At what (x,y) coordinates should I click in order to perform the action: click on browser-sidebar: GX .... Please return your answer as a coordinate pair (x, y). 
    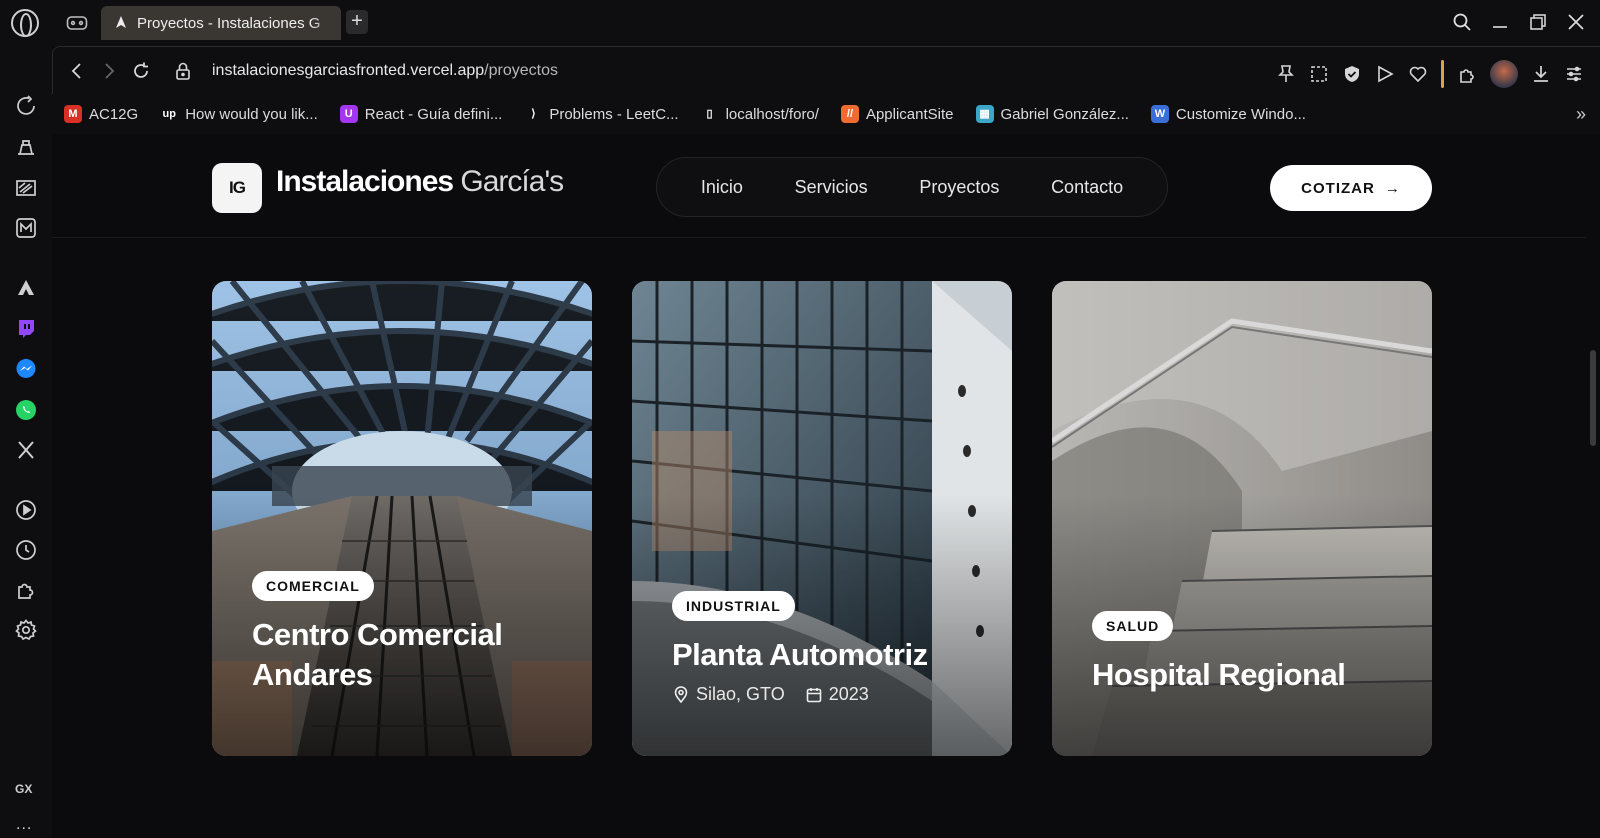
    Looking at the image, I should click on (26, 442).